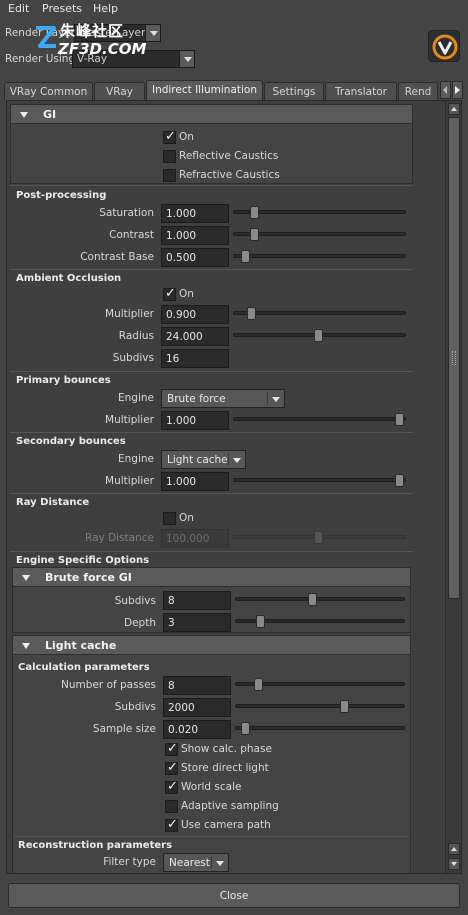  What do you see at coordinates (169, 175) in the screenshot?
I see `refractive-caustics-checkbox` at bounding box center [169, 175].